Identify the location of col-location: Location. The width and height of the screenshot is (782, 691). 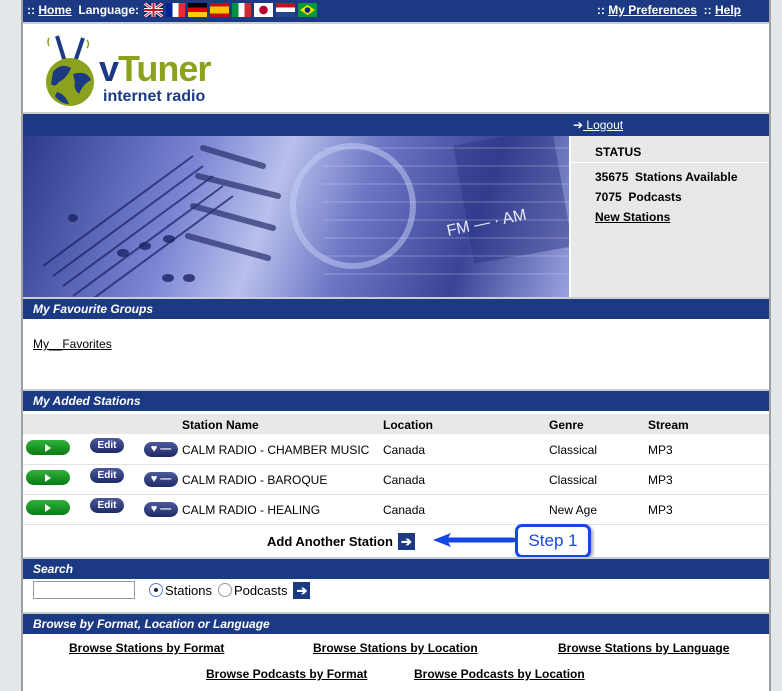
(408, 425).